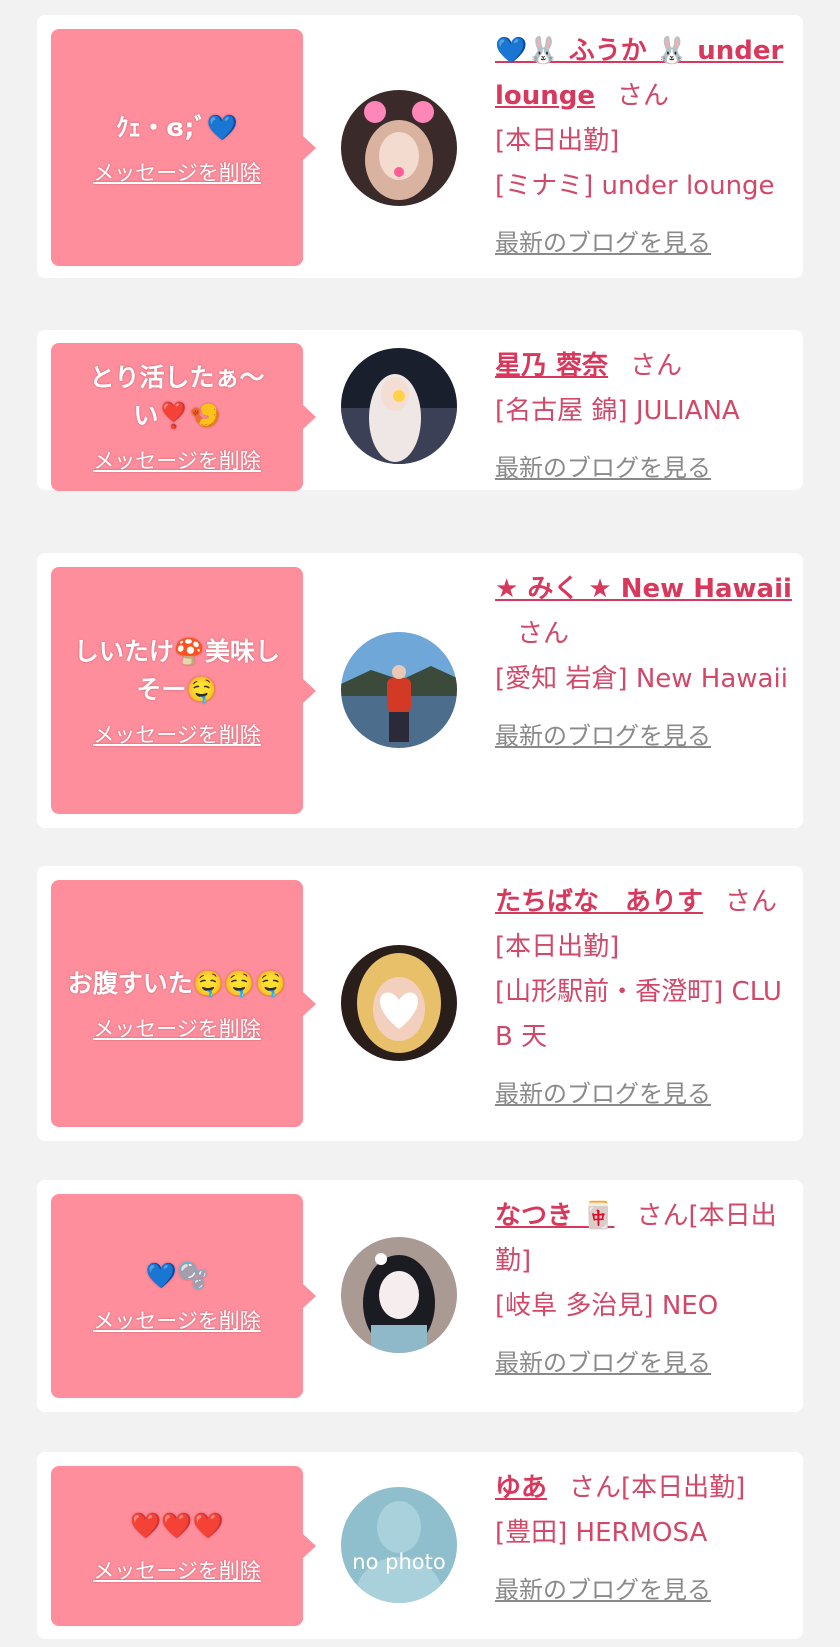 Image resolution: width=840 pixels, height=1647 pixels. What do you see at coordinates (551, 366) in the screenshot?
I see `girl-name-link: 星乃 蓉奈` at bounding box center [551, 366].